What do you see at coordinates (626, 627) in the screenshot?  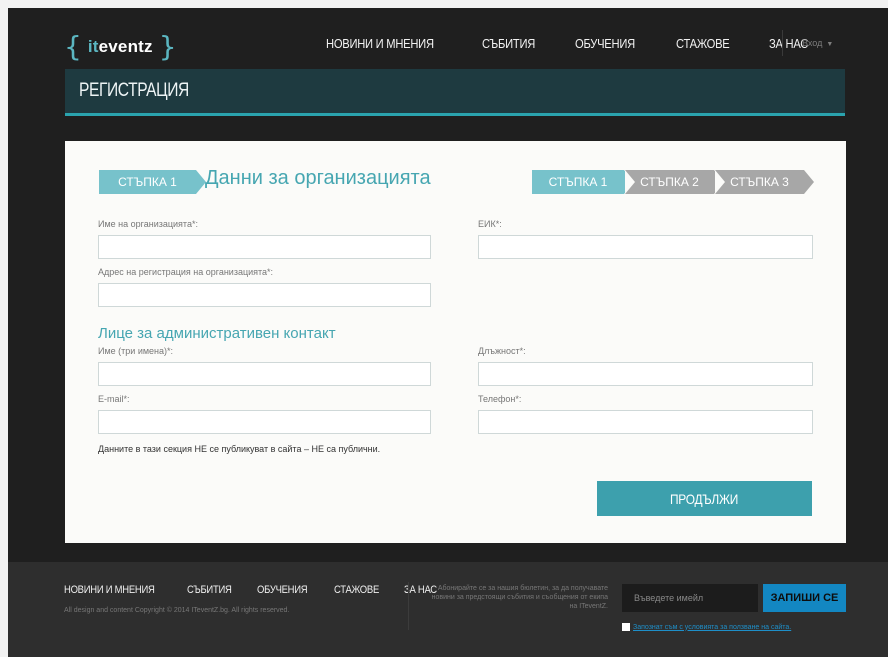 I see `terms-checkbox` at bounding box center [626, 627].